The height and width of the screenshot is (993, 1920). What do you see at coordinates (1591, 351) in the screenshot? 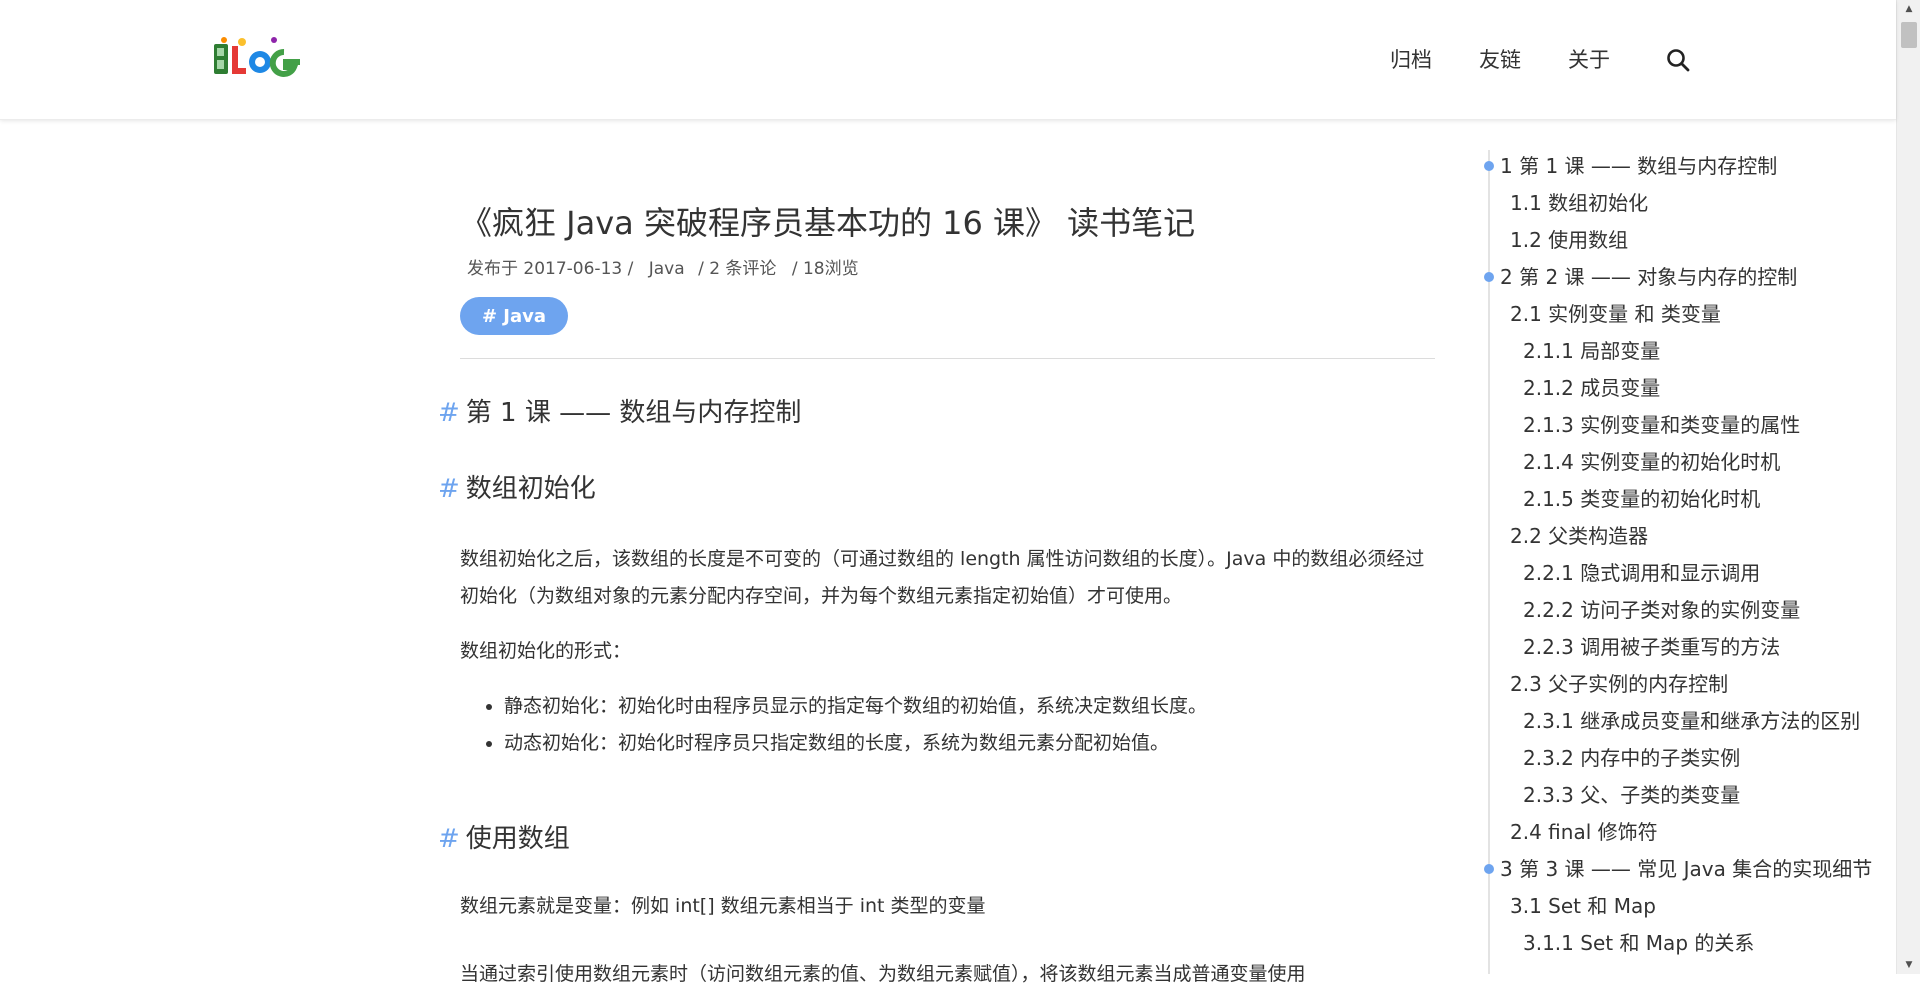
I see `toc-item: 2.1.1 局部变量` at bounding box center [1591, 351].